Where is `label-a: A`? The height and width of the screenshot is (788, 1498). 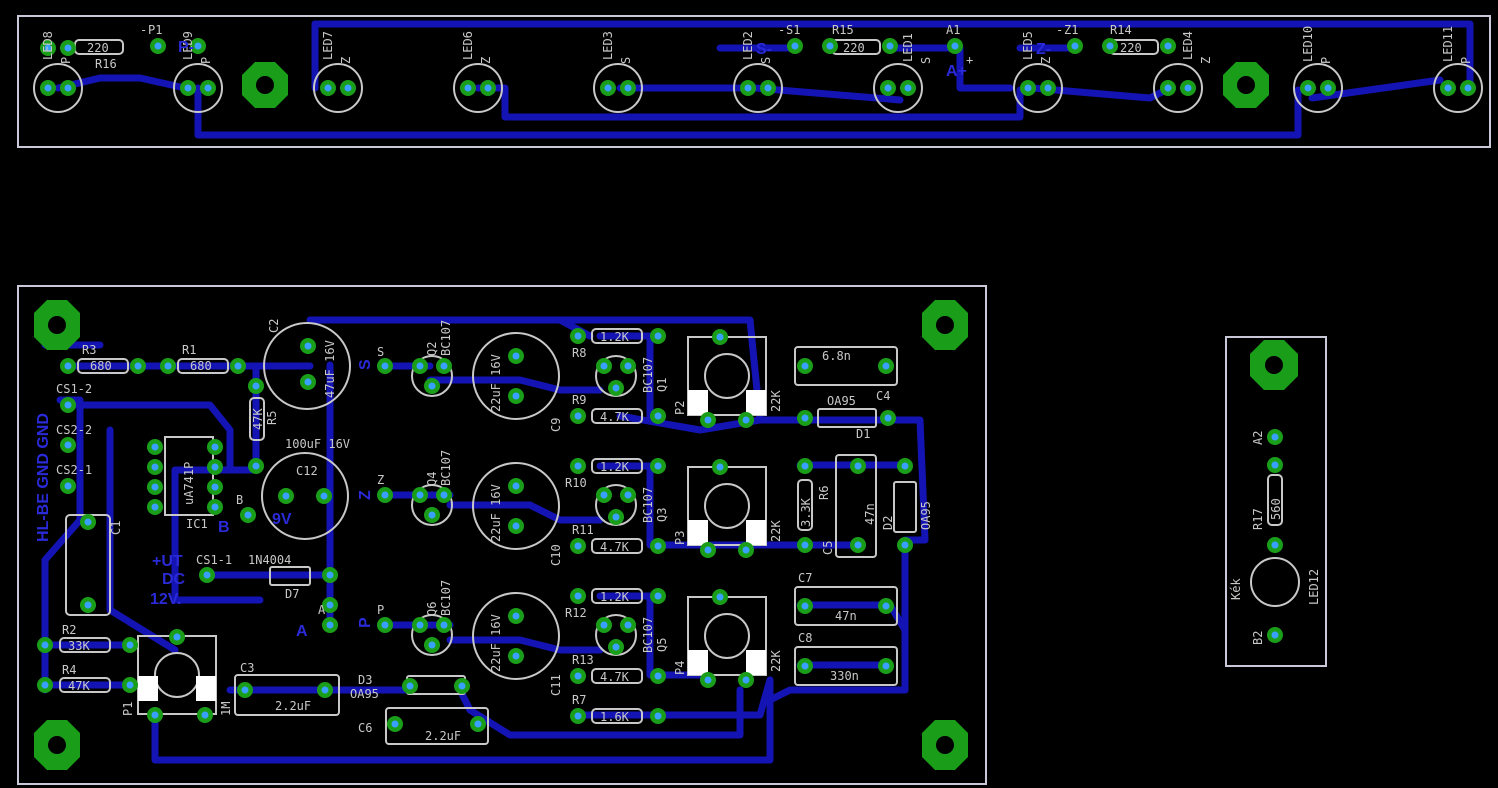 label-a: A is located at coordinates (322, 610).